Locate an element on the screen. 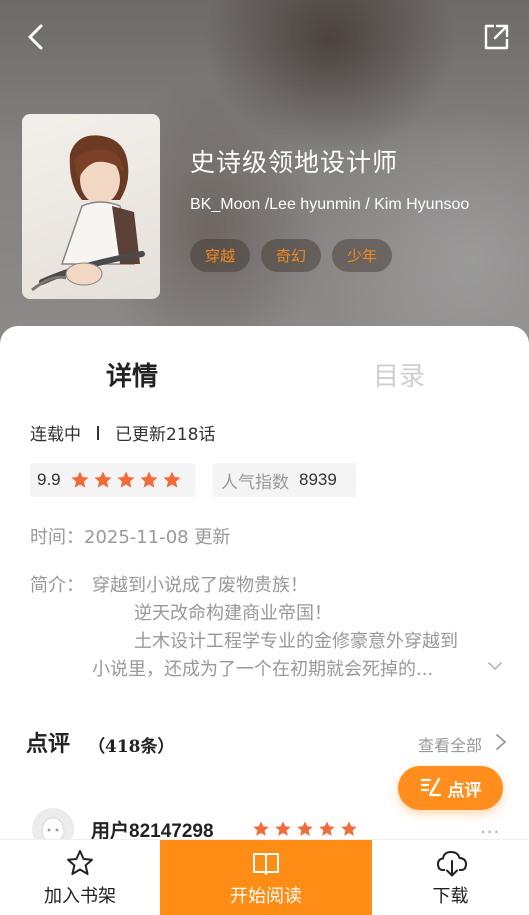  chevron-right-icon is located at coordinates (501, 742).